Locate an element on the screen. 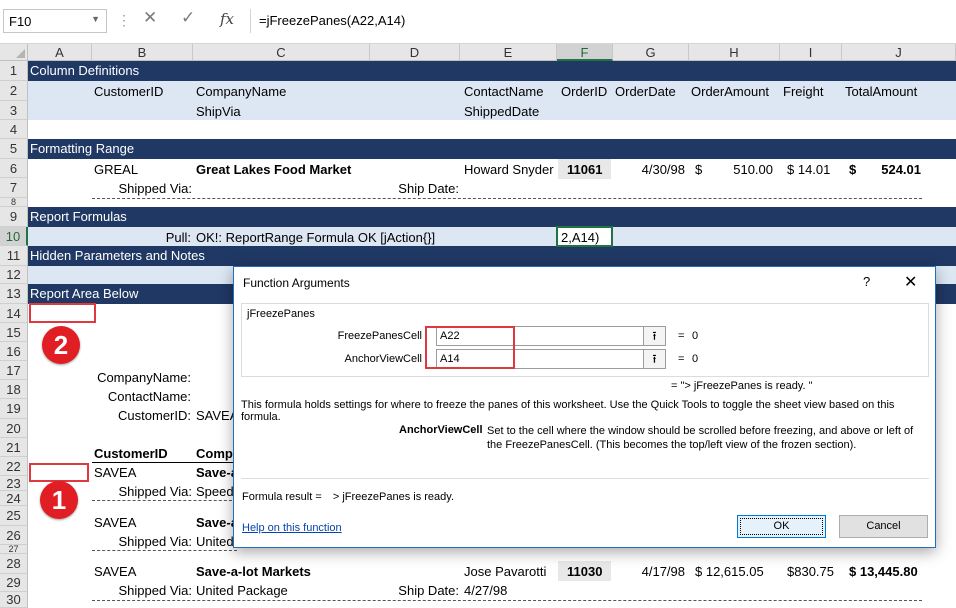  cancel-button: Cancel is located at coordinates (883, 526).